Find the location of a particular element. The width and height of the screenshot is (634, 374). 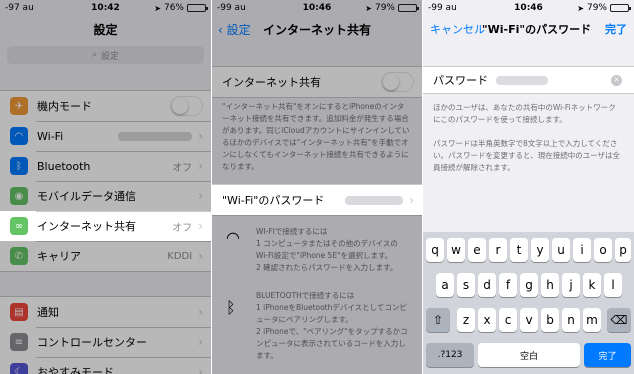

key-z: z is located at coordinates (466, 320).